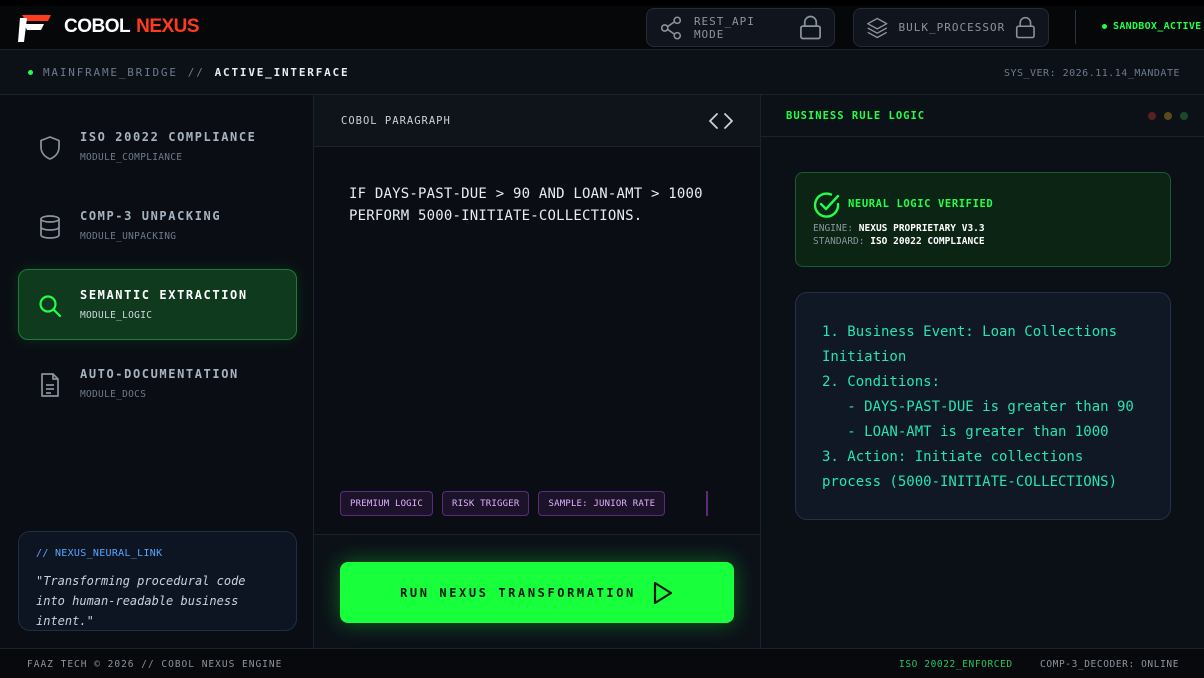 The image size is (1204, 678). I want to click on code-line: PERFORM 5000-INITIATE-COLLECTIONS., so click(496, 216).